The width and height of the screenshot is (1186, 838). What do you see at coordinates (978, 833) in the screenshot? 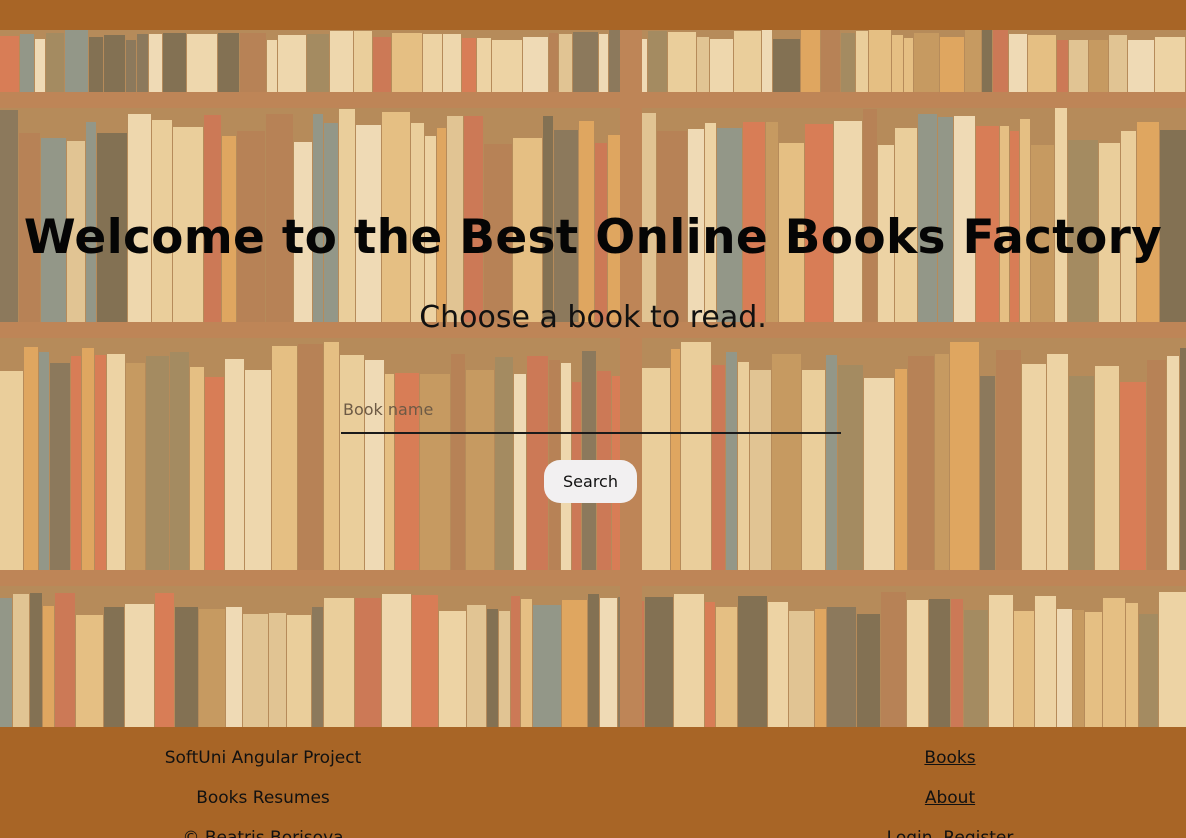
I see `footer-link-register: Register` at bounding box center [978, 833].